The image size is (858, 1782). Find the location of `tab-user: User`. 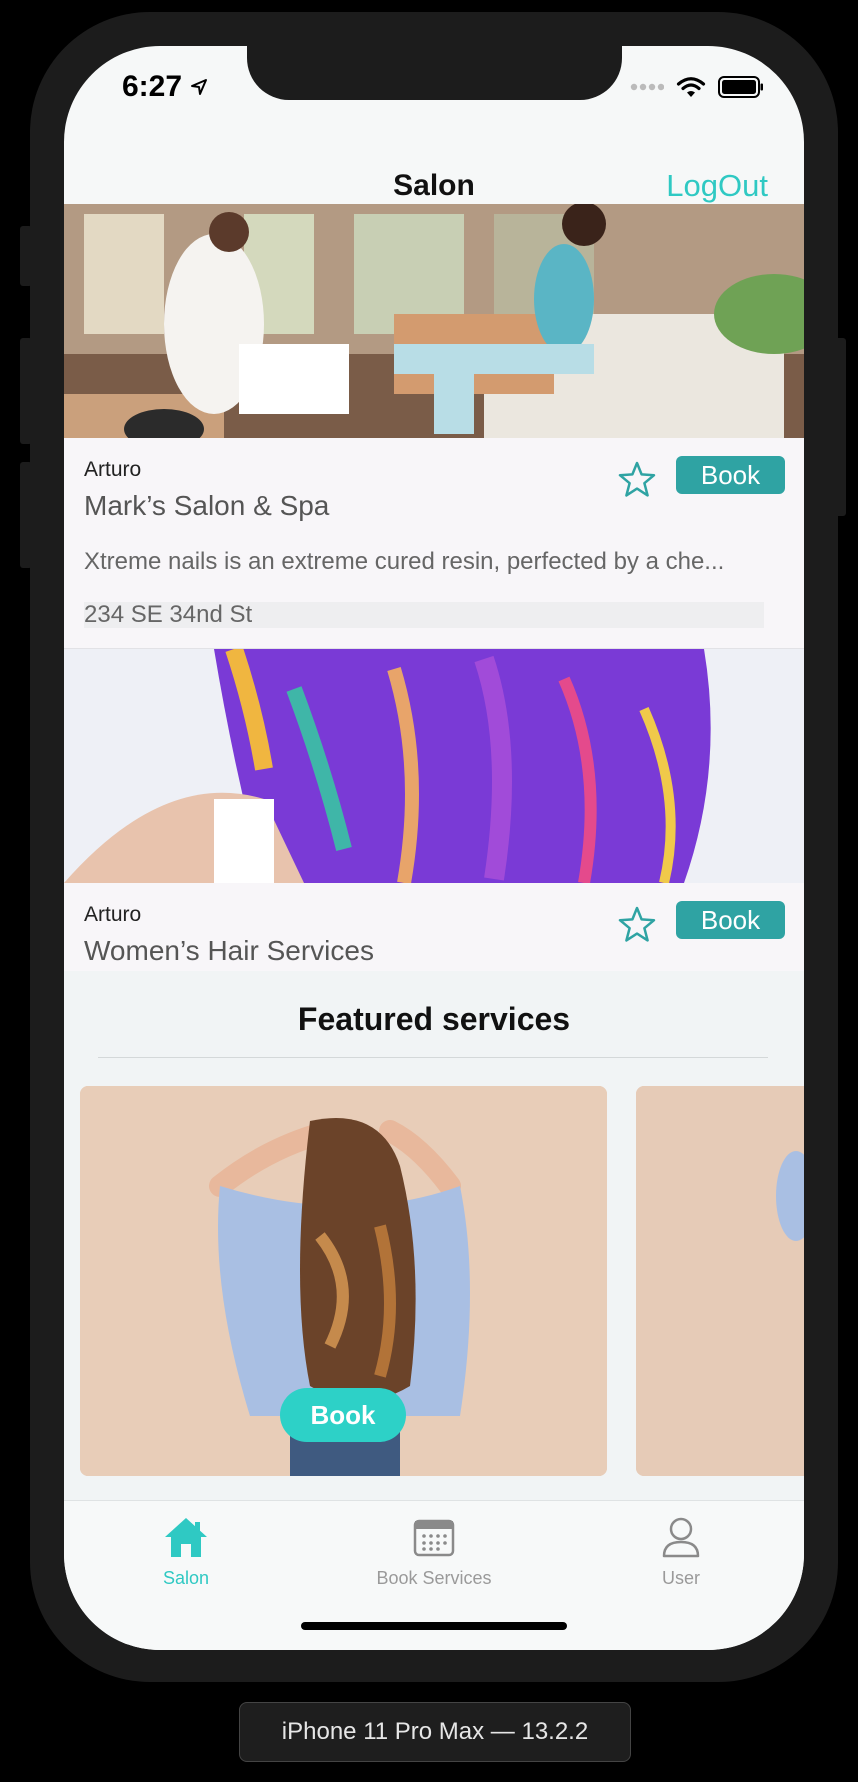

tab-user: User is located at coordinates (681, 1552).